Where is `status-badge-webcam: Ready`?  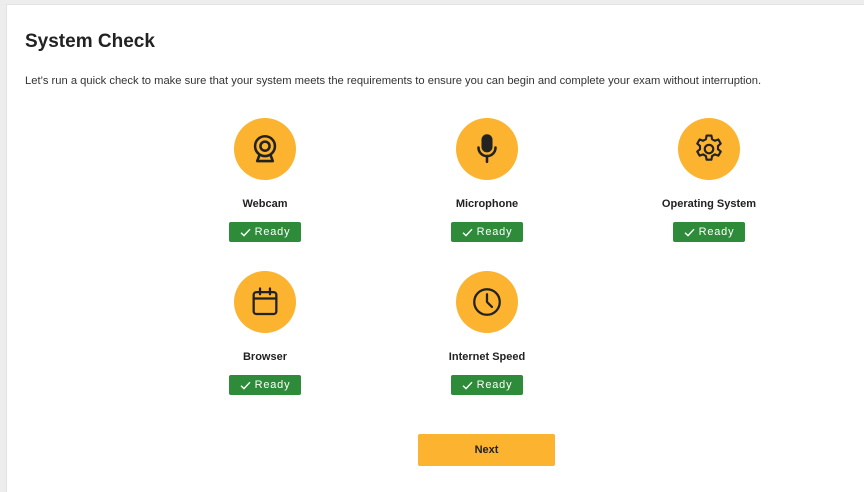
status-badge-webcam: Ready is located at coordinates (265, 232).